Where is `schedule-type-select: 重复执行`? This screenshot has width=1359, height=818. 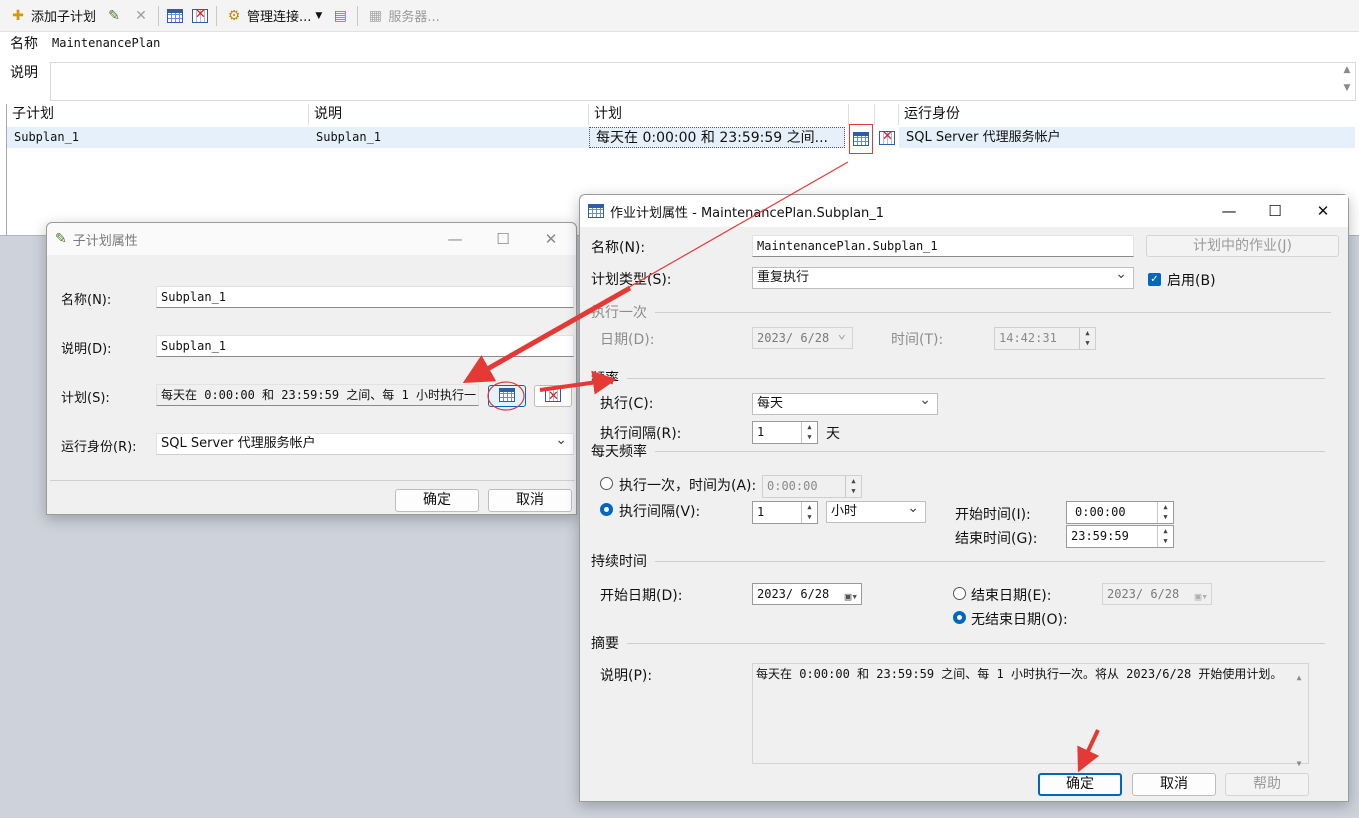 schedule-type-select: 重复执行 is located at coordinates (943, 278).